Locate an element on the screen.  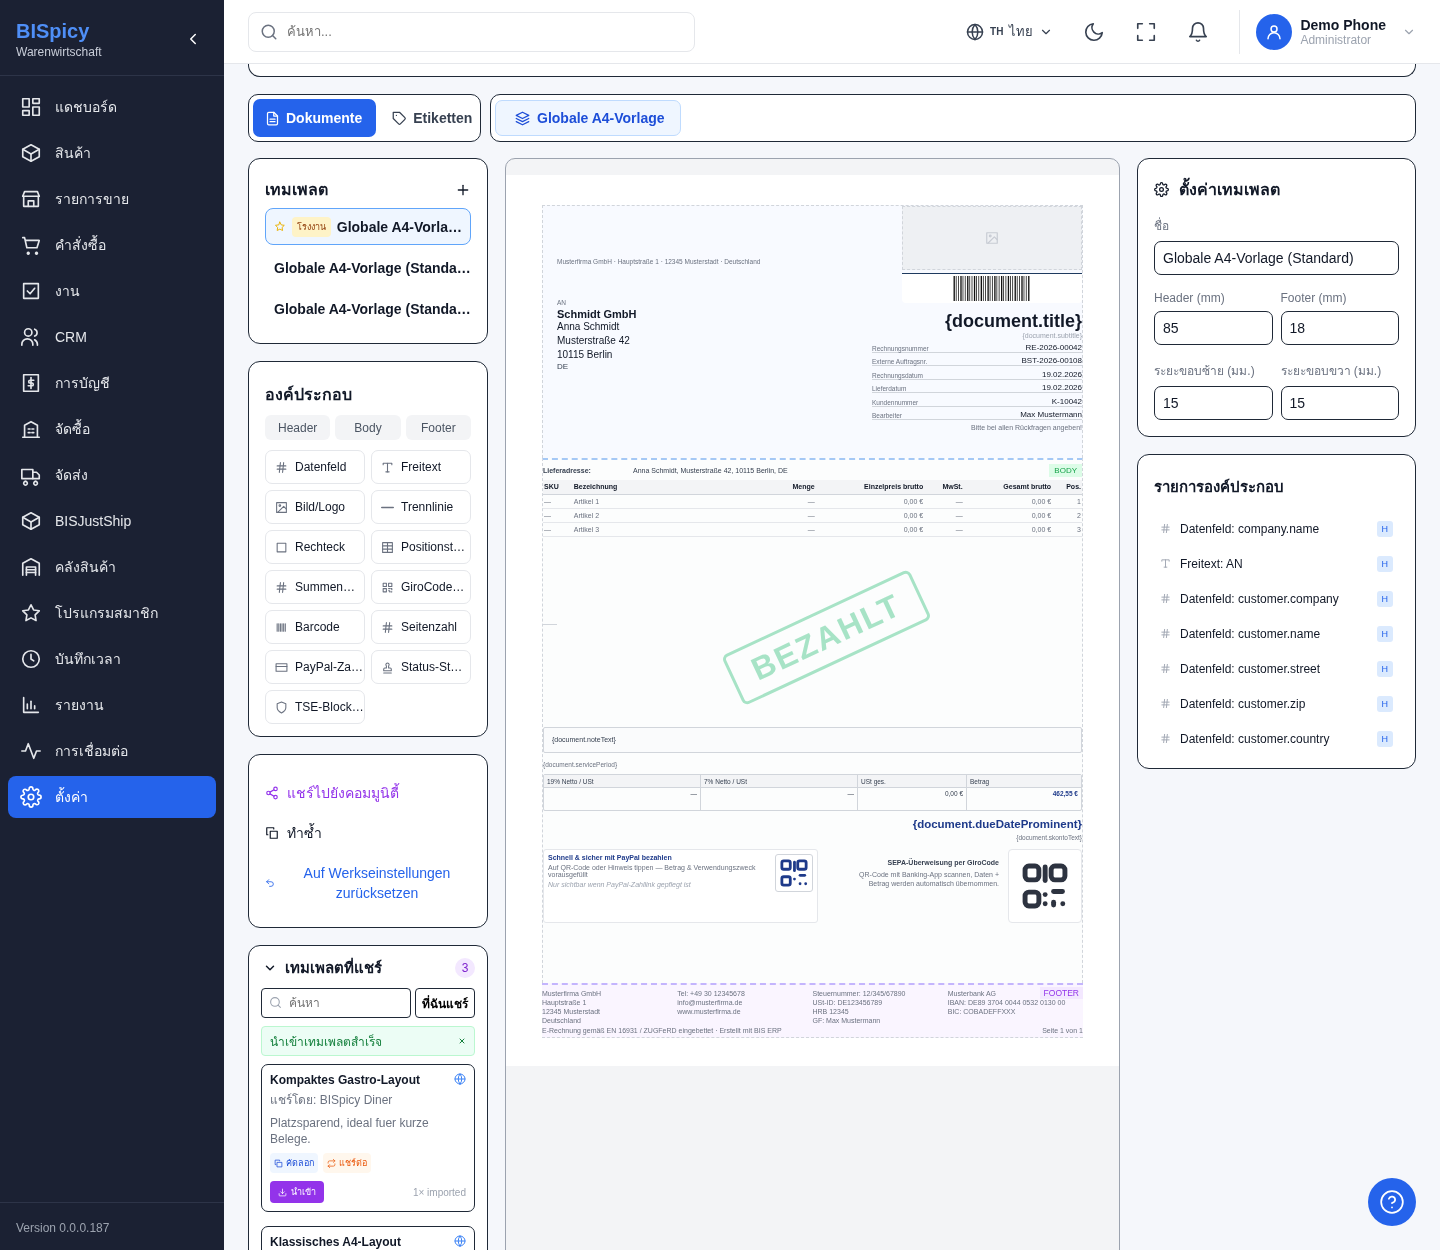
text-icon is located at coordinates (1165, 563).